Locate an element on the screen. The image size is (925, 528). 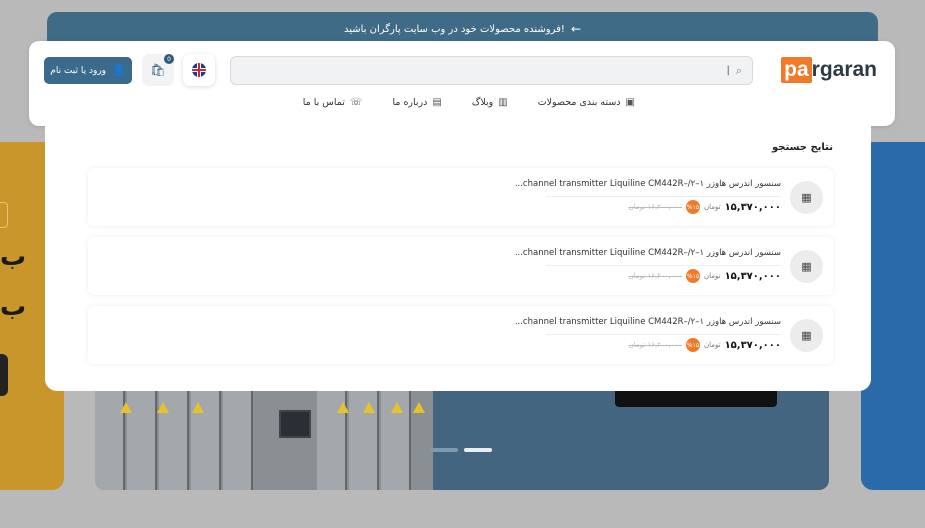
logo-text: rgaran is located at coordinates (844, 69).